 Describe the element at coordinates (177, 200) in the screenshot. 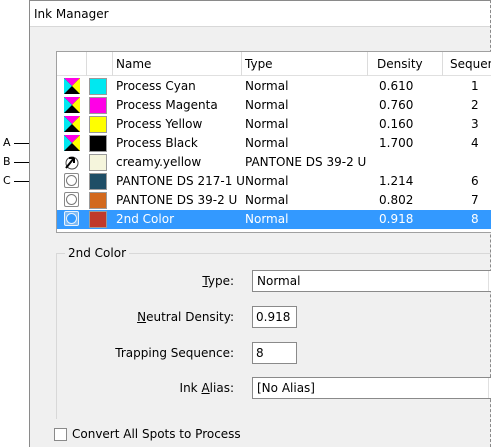

I see `ink-name: PANTONE DS 39-2 U` at that location.